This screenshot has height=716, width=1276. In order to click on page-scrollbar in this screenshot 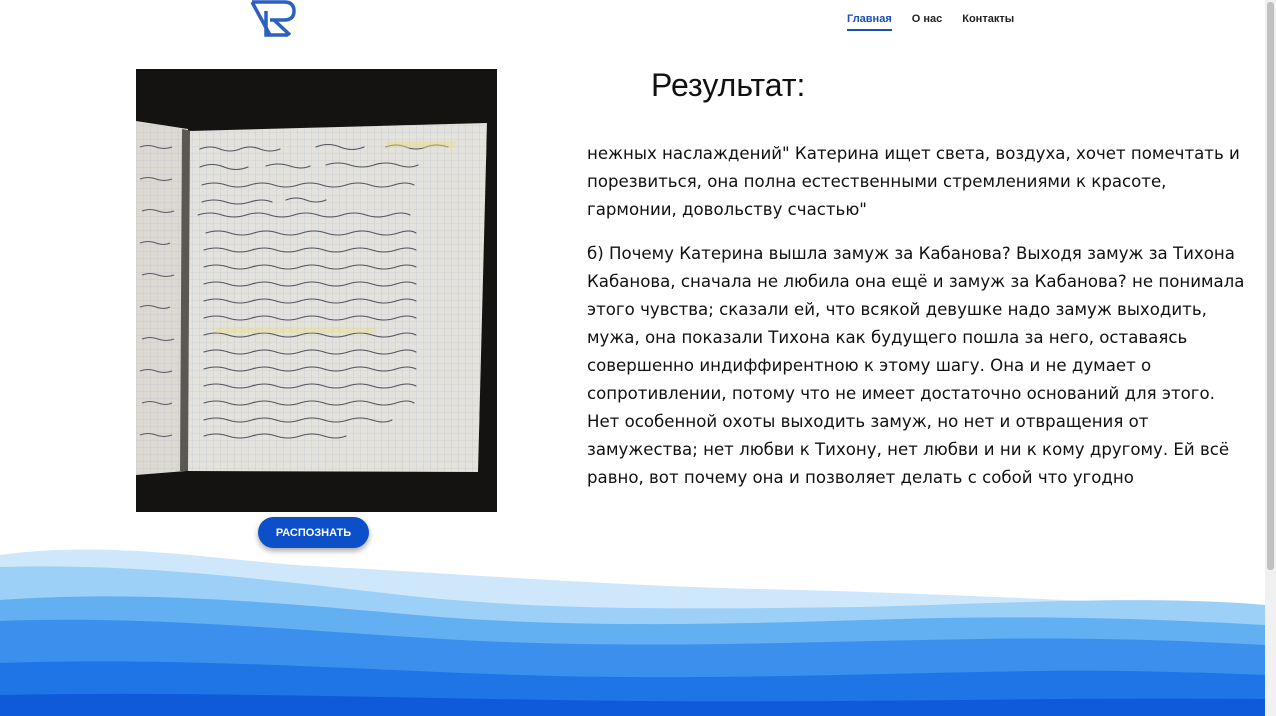, I will do `click(1270, 358)`.